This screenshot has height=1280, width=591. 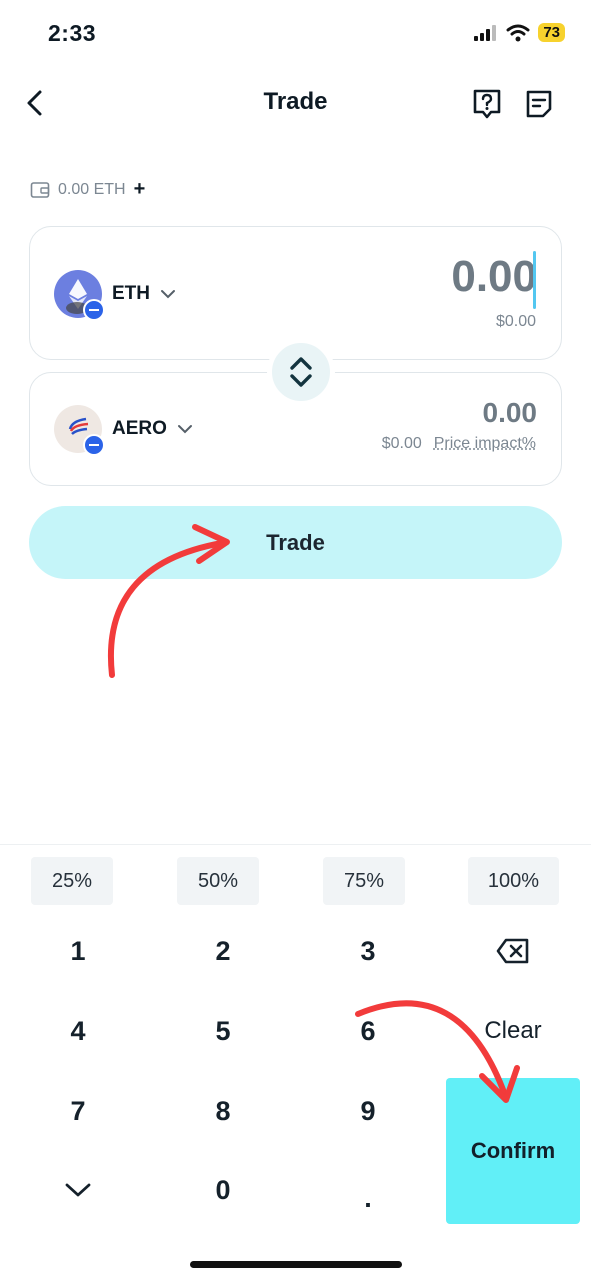 What do you see at coordinates (139, 428) in the screenshot?
I see `to-token-name: AERO` at bounding box center [139, 428].